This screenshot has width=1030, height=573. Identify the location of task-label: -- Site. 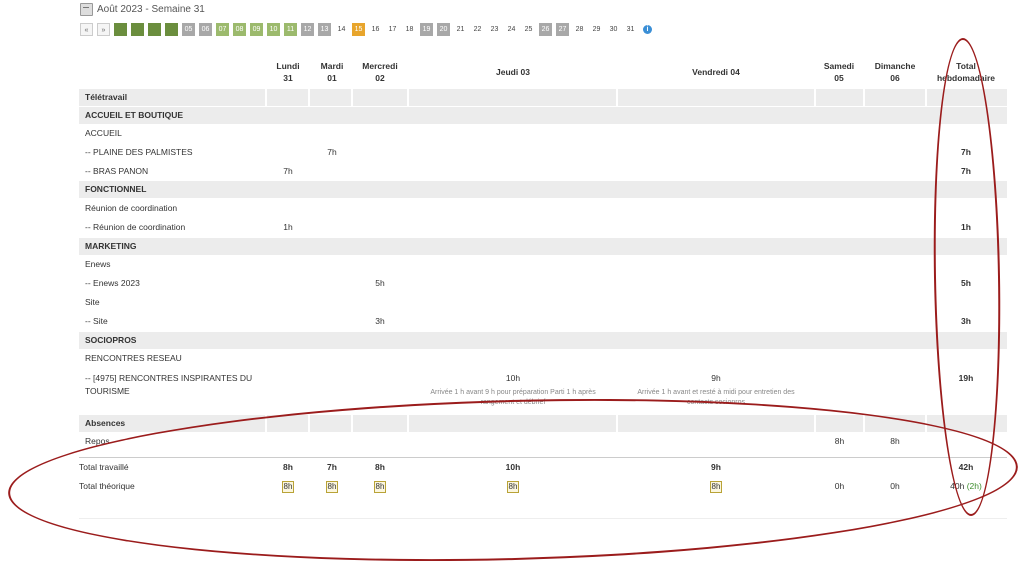
(96, 321).